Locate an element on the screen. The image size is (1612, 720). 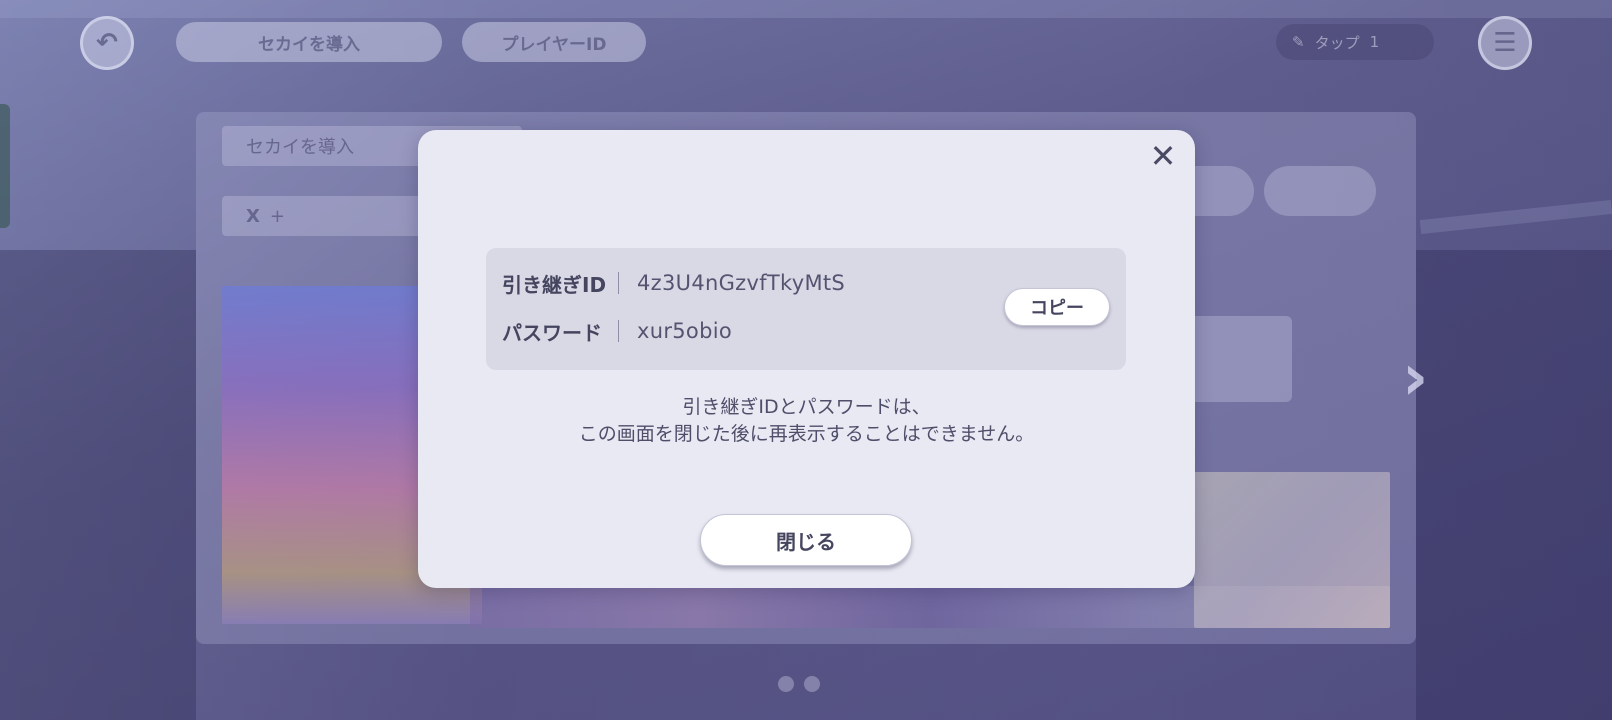
tab-sekai: セカイを導入 is located at coordinates (309, 42).